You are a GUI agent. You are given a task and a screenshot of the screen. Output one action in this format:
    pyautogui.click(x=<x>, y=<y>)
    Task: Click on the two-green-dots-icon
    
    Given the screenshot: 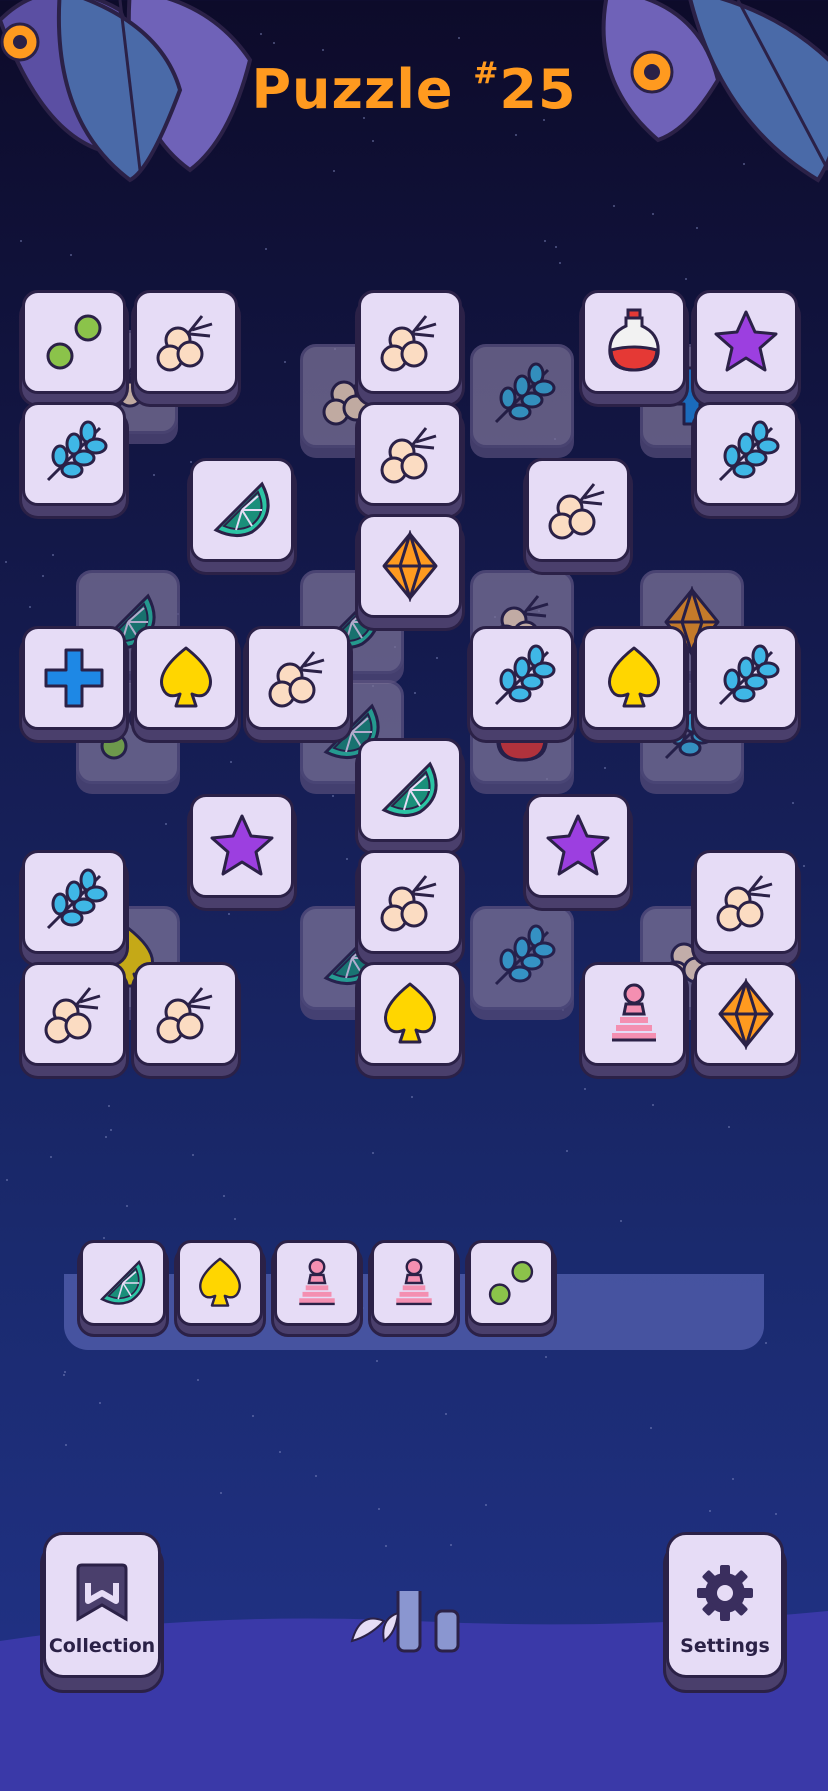 What is the action you would take?
    pyautogui.click(x=74, y=342)
    